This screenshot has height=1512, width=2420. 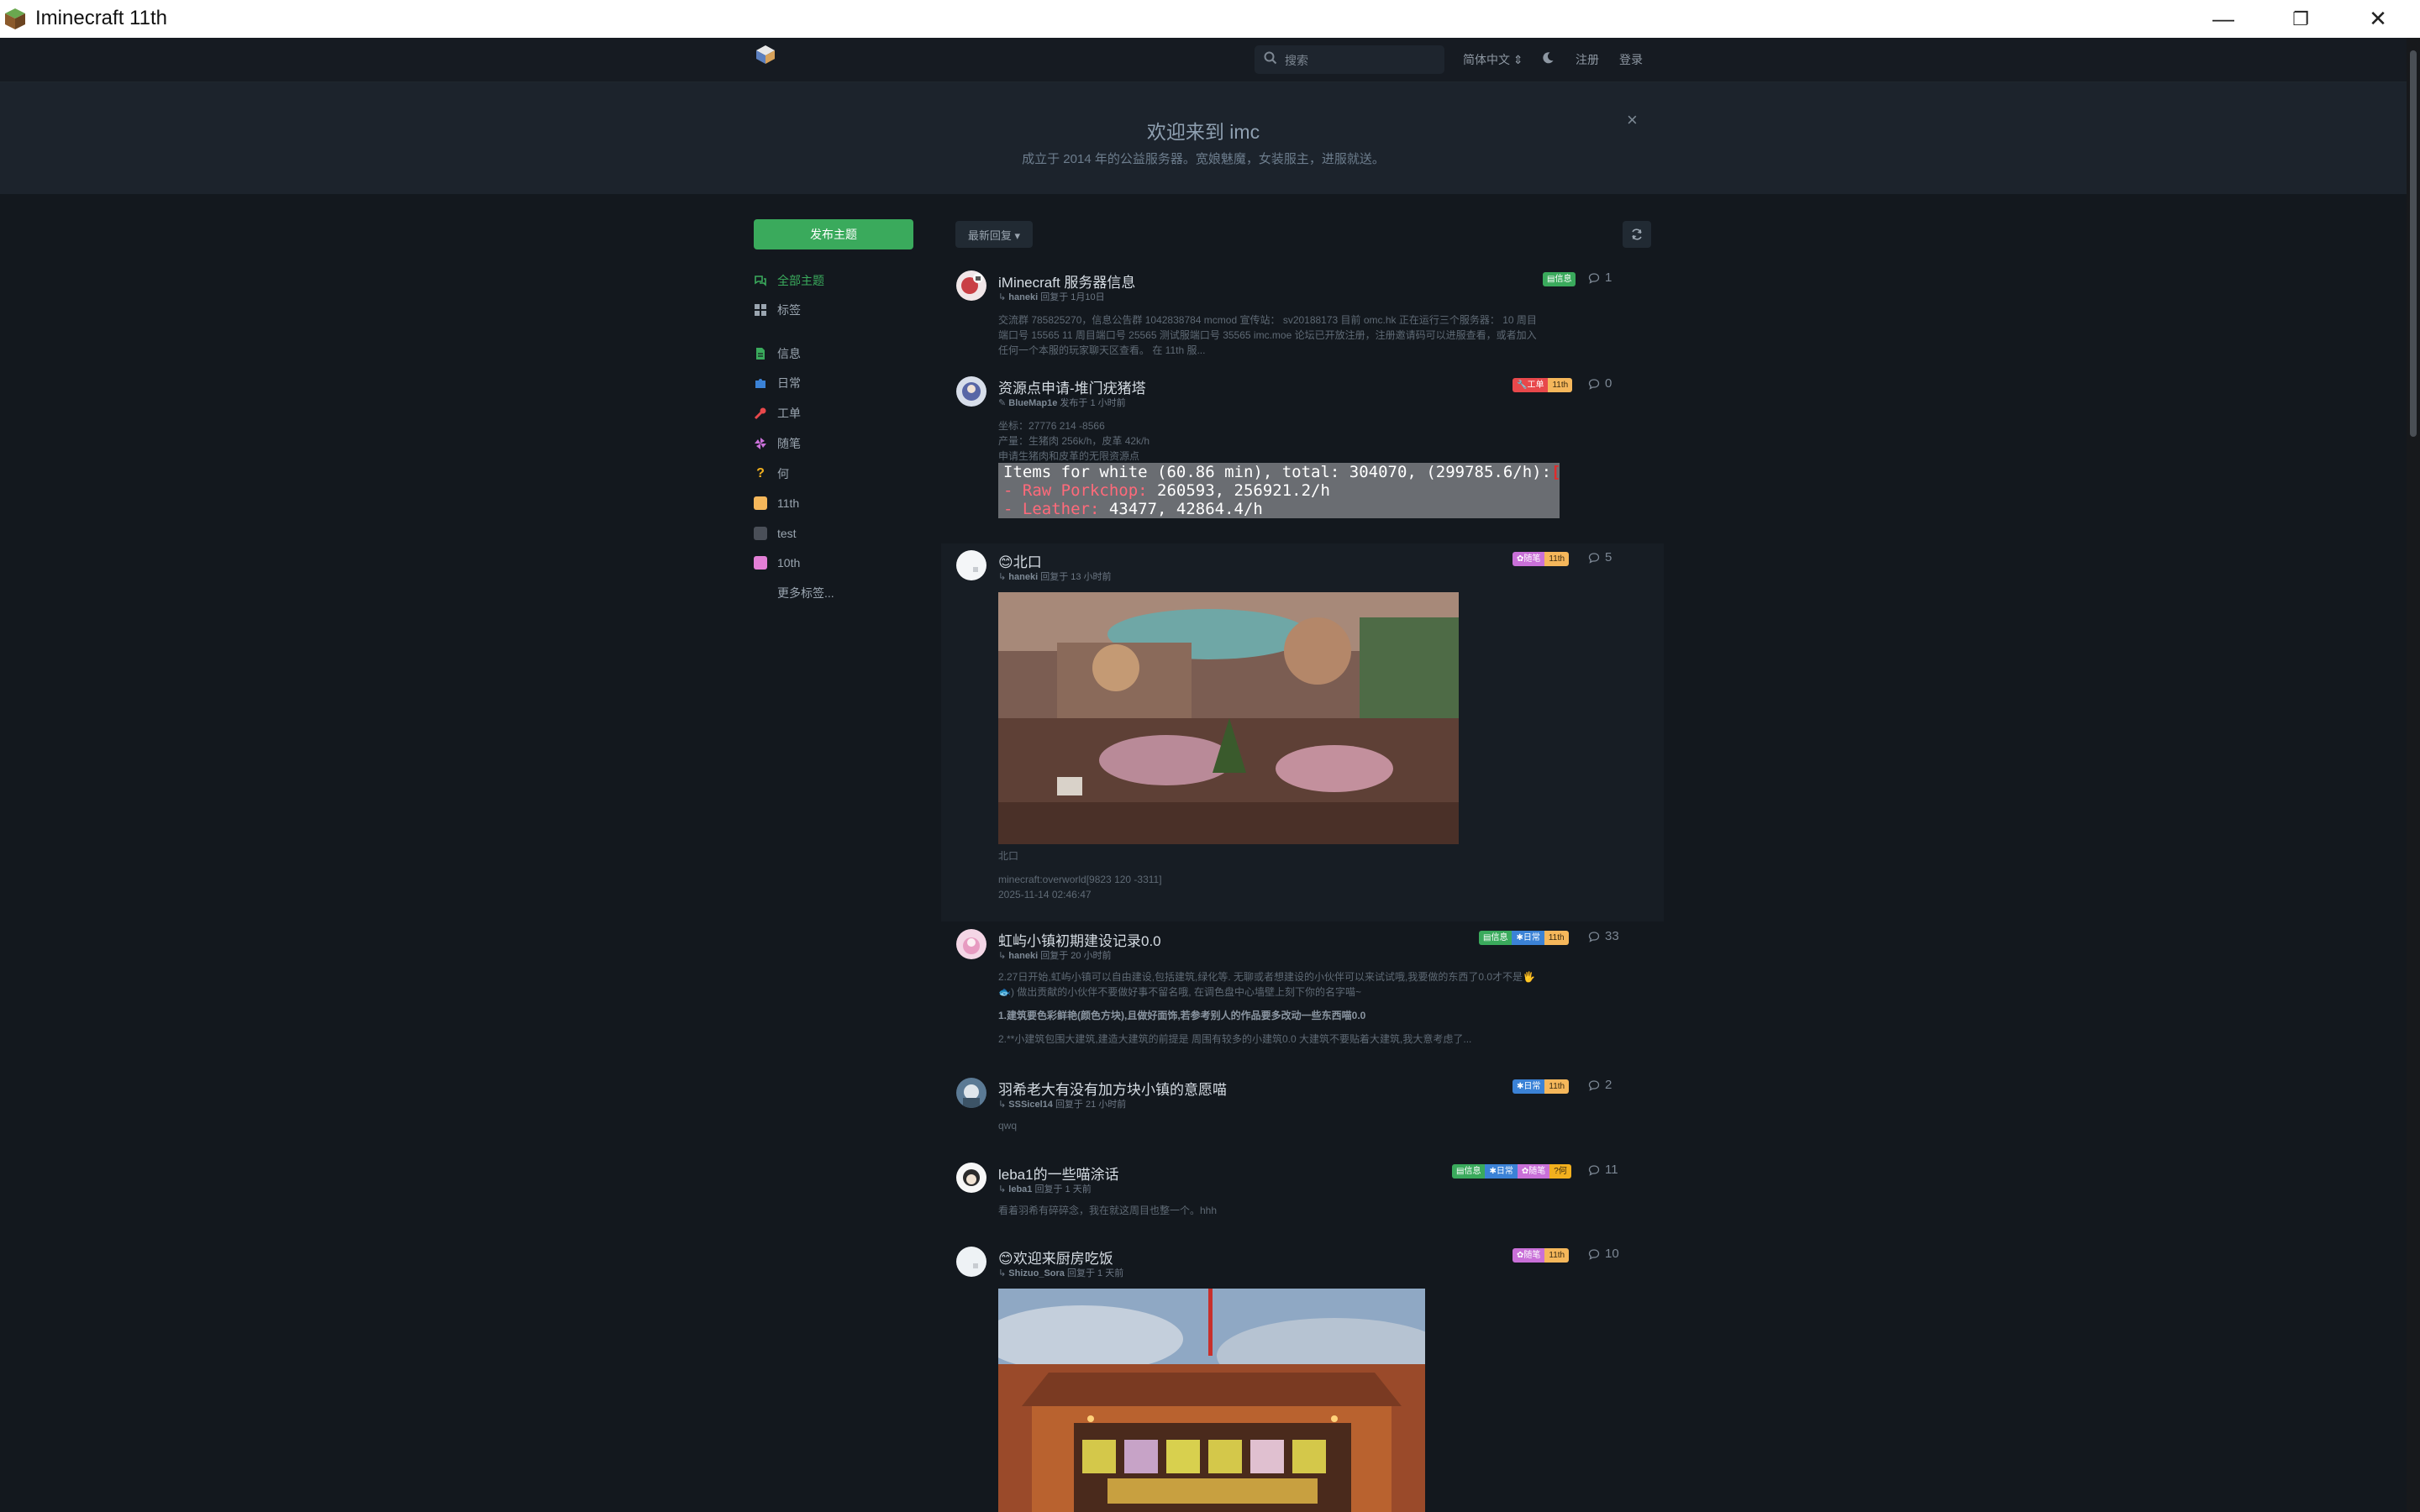 What do you see at coordinates (1360, 60) in the screenshot?
I see `search-input` at bounding box center [1360, 60].